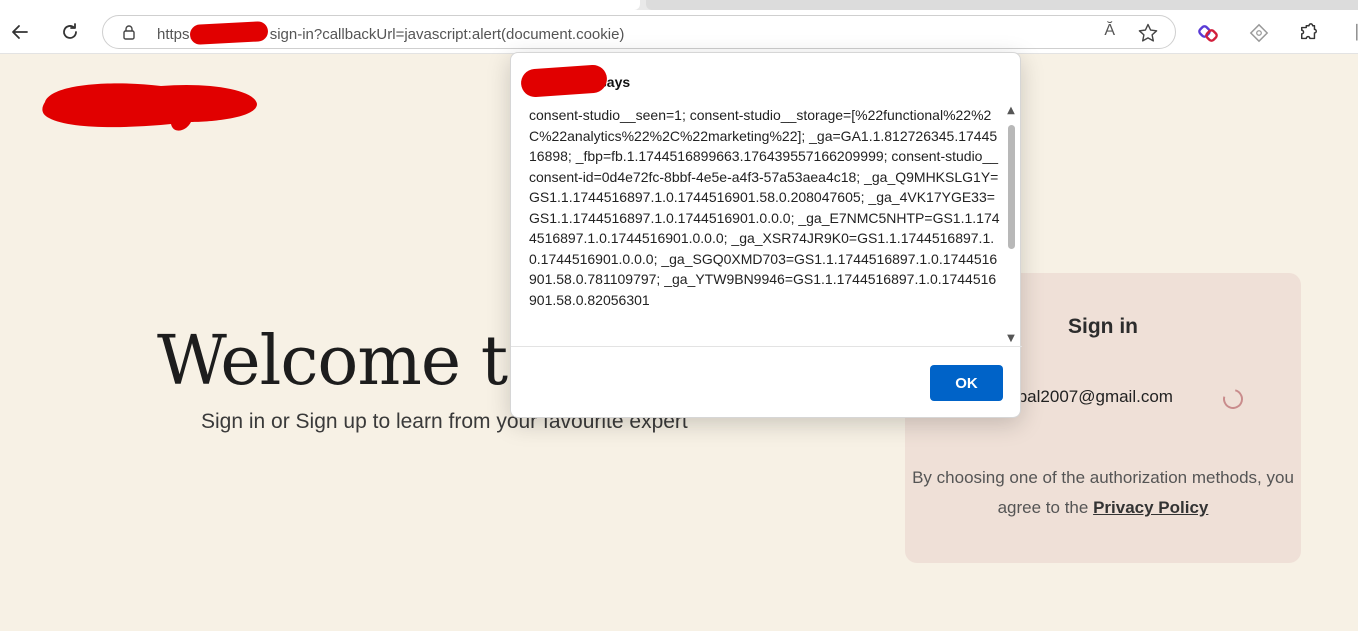 This screenshot has height=631, width=1358. I want to click on extensions-menu-icon, so click(1309, 31).